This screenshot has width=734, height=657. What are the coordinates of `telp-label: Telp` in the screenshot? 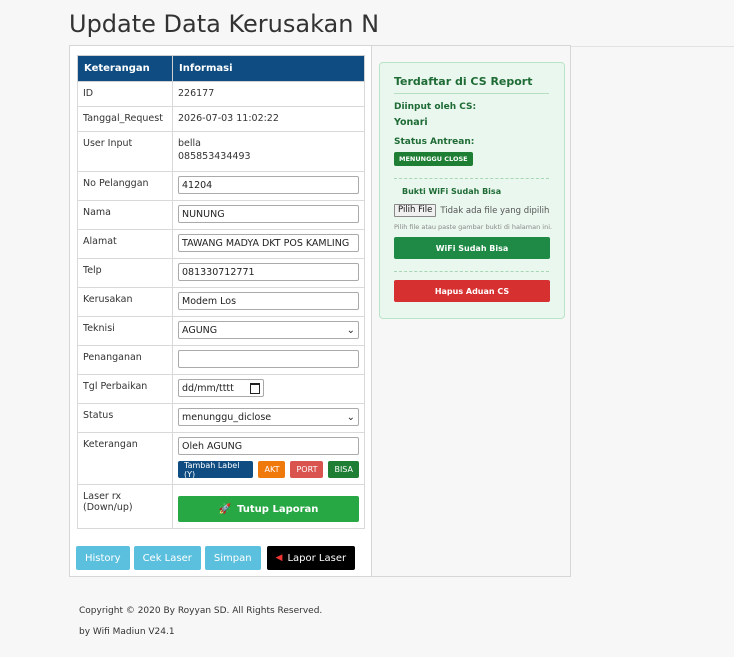 It's located at (125, 273).